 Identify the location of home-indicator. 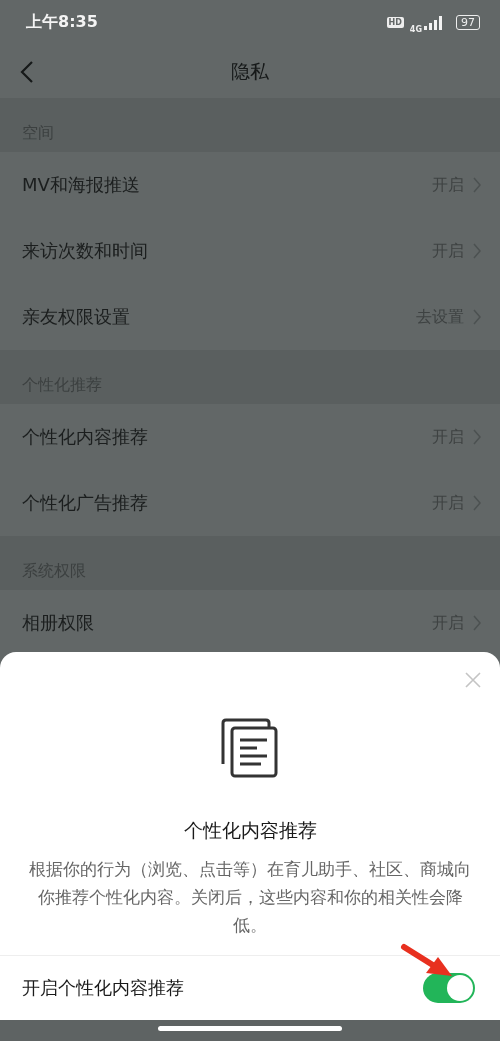
(250, 1028).